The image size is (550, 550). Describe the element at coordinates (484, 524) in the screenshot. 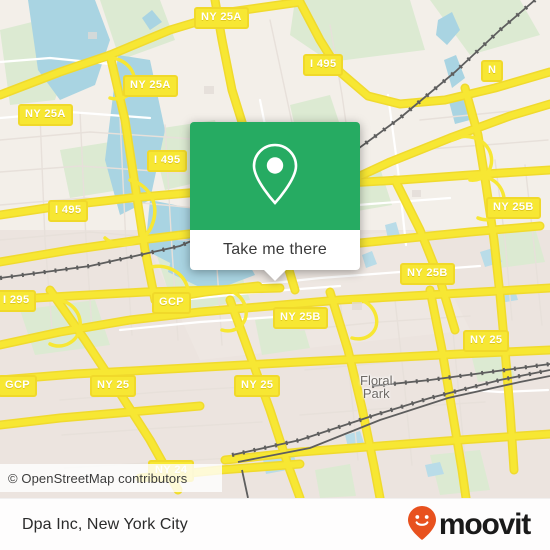

I see `moovit-wordmark: moovit` at that location.